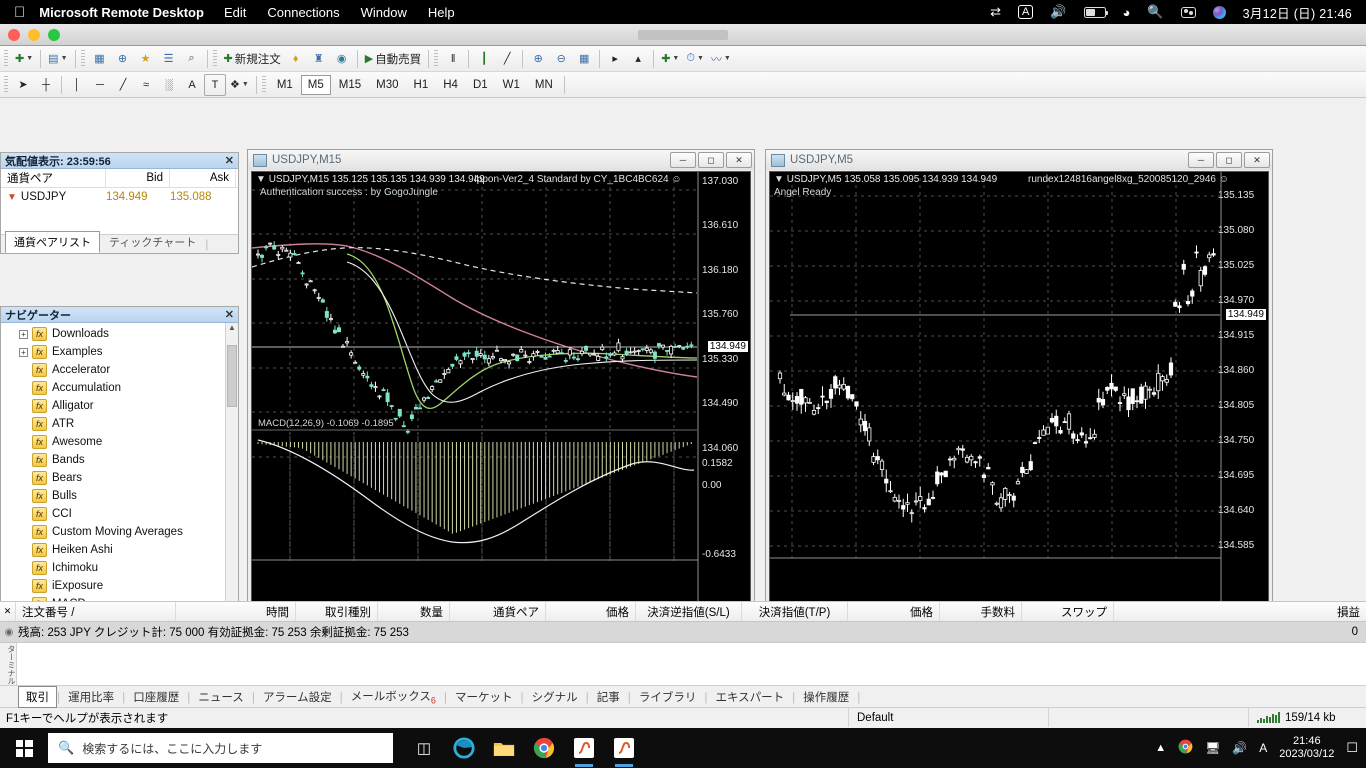 The width and height of the screenshot is (1366, 768). What do you see at coordinates (1307, 717) in the screenshot?
I see `status-traffic: 159/14 kb` at bounding box center [1307, 717].